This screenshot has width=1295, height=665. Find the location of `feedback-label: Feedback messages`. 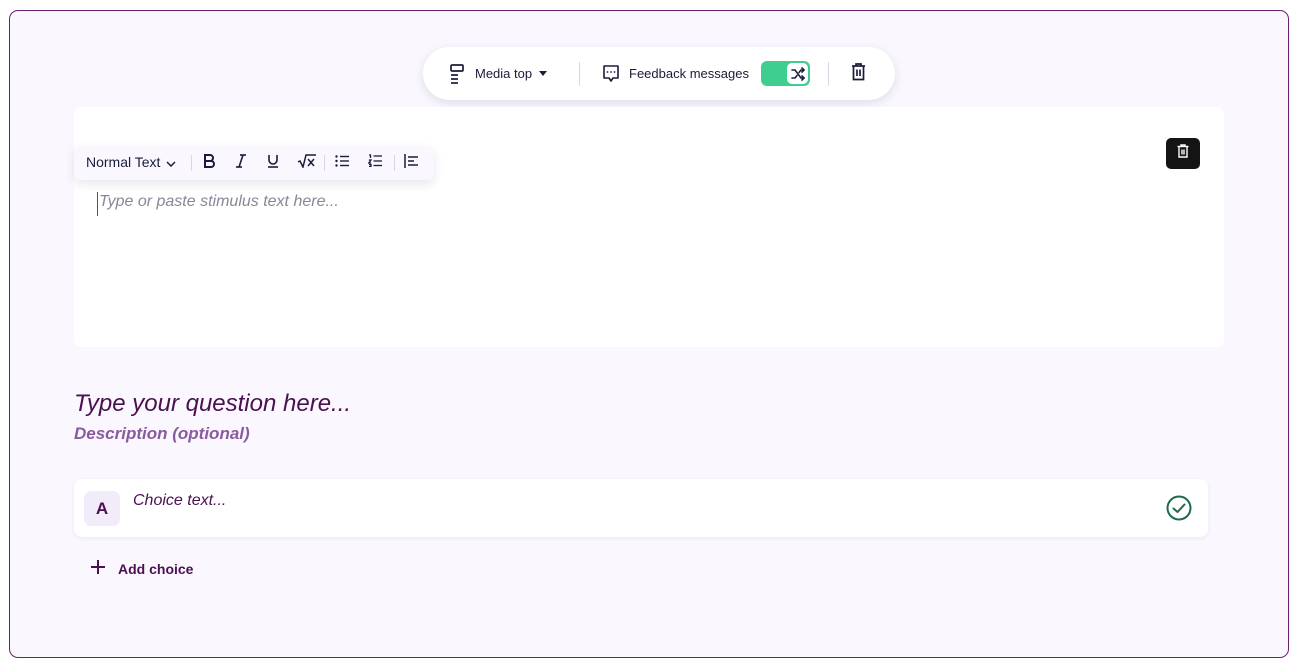

feedback-label: Feedback messages is located at coordinates (689, 73).